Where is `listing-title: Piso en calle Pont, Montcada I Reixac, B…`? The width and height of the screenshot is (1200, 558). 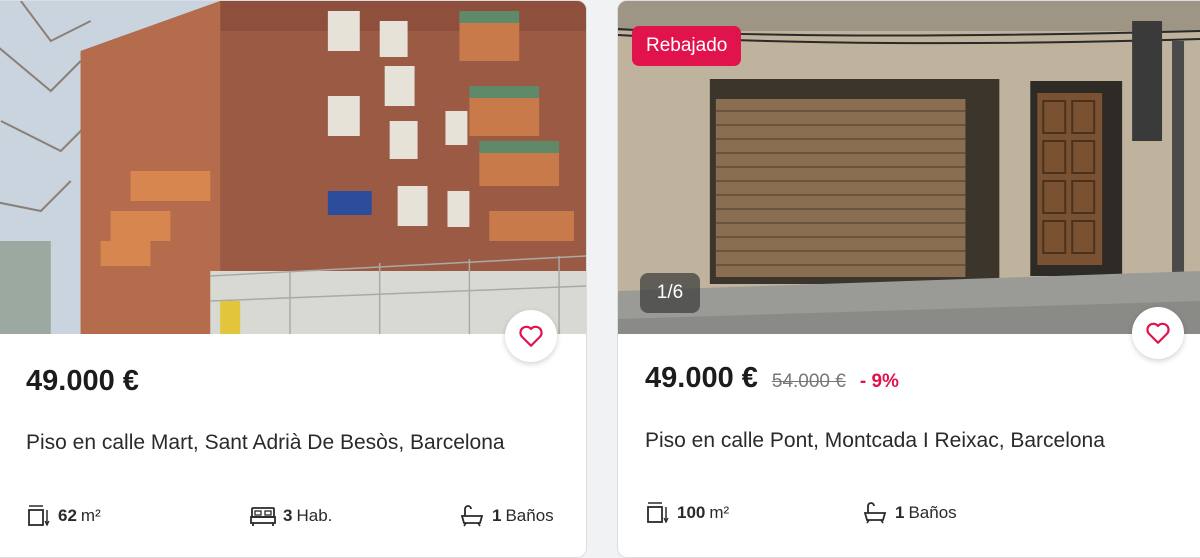
listing-title: Piso en calle Pont, Montcada I Reixac, B… is located at coordinates (875, 441).